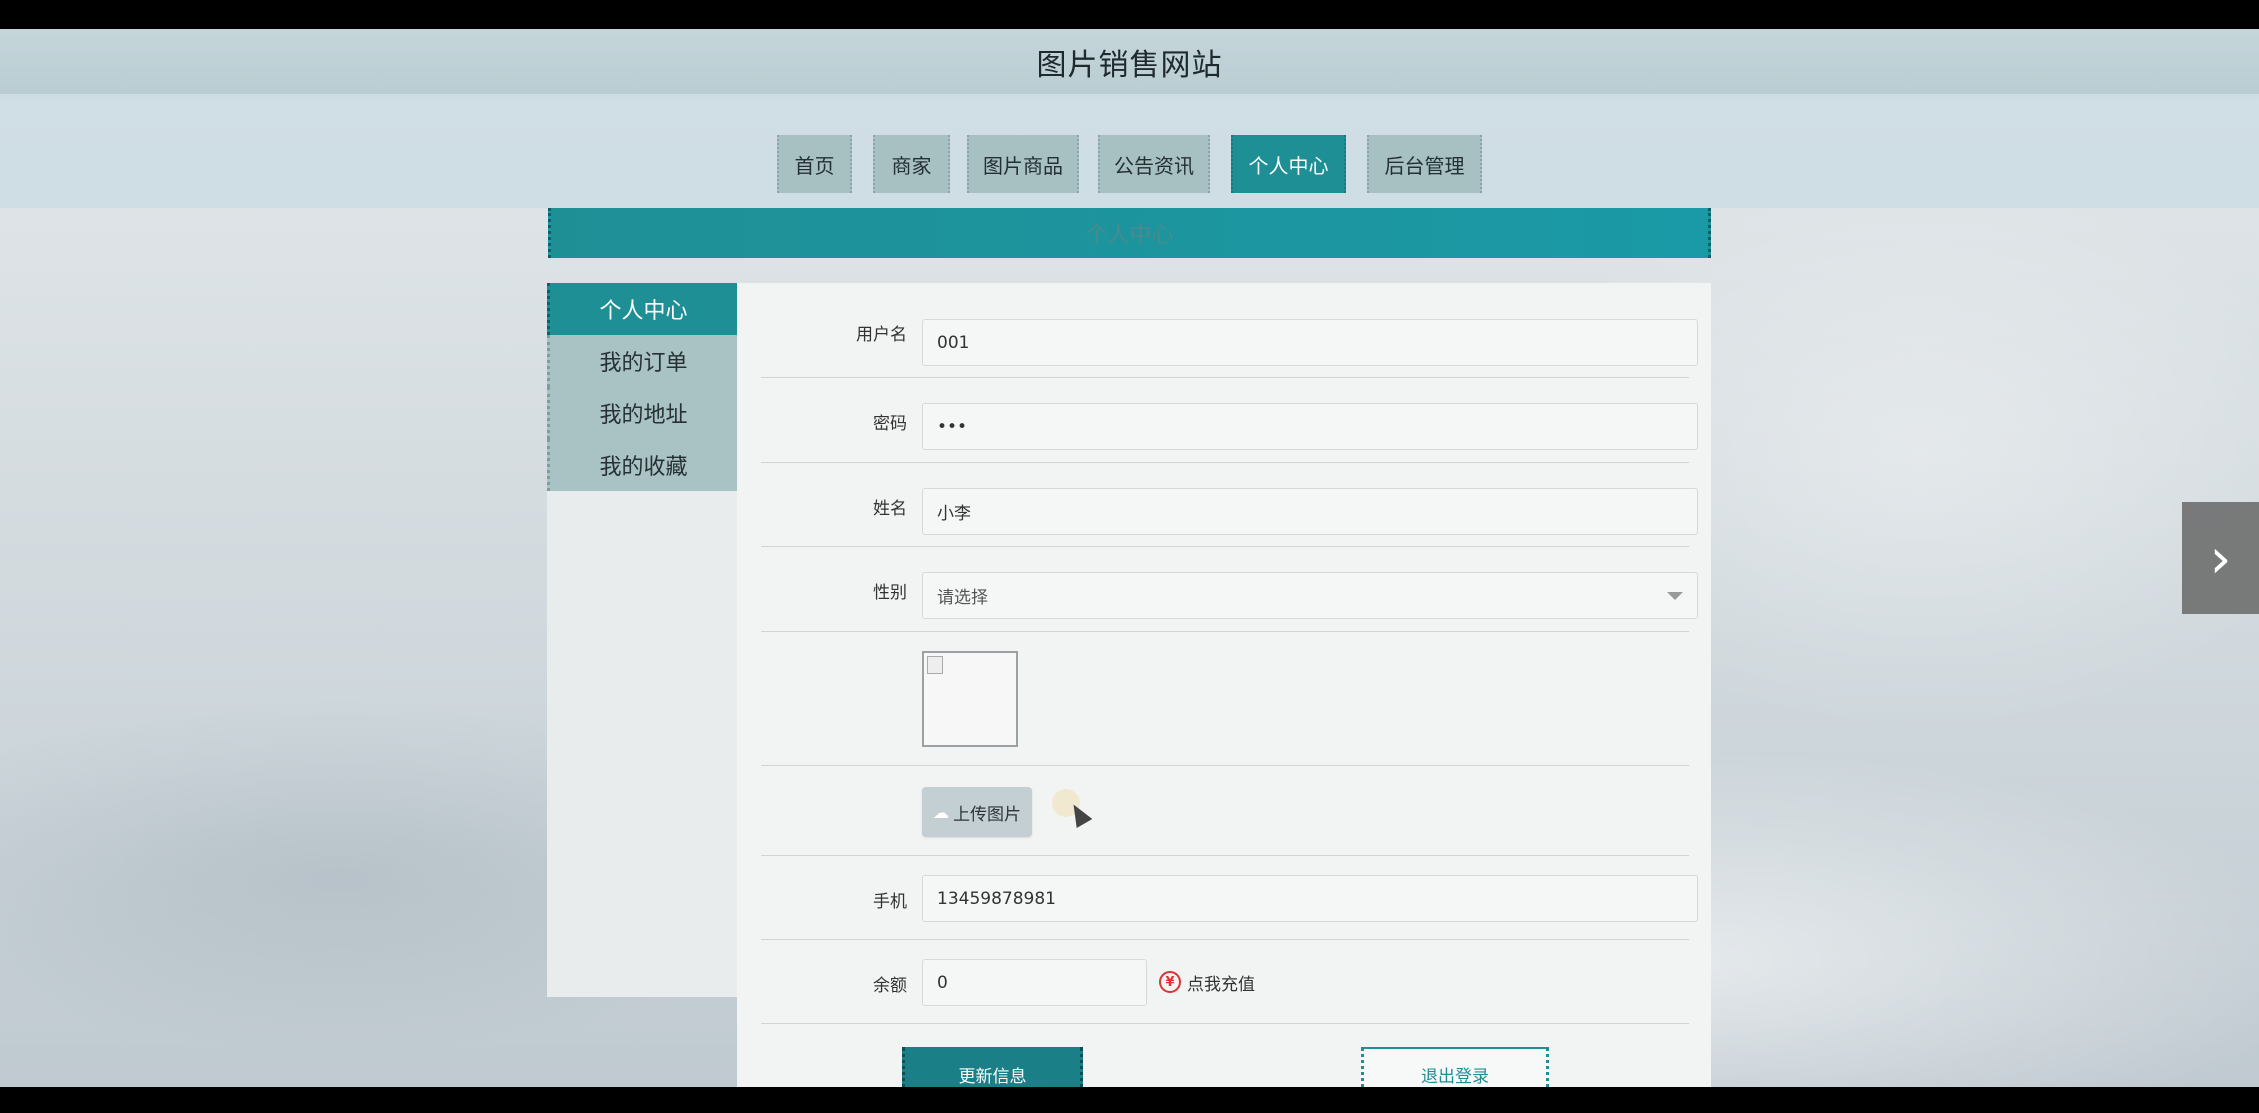  I want to click on form-row-upload: ☁ 上传图片, so click(1225, 810).